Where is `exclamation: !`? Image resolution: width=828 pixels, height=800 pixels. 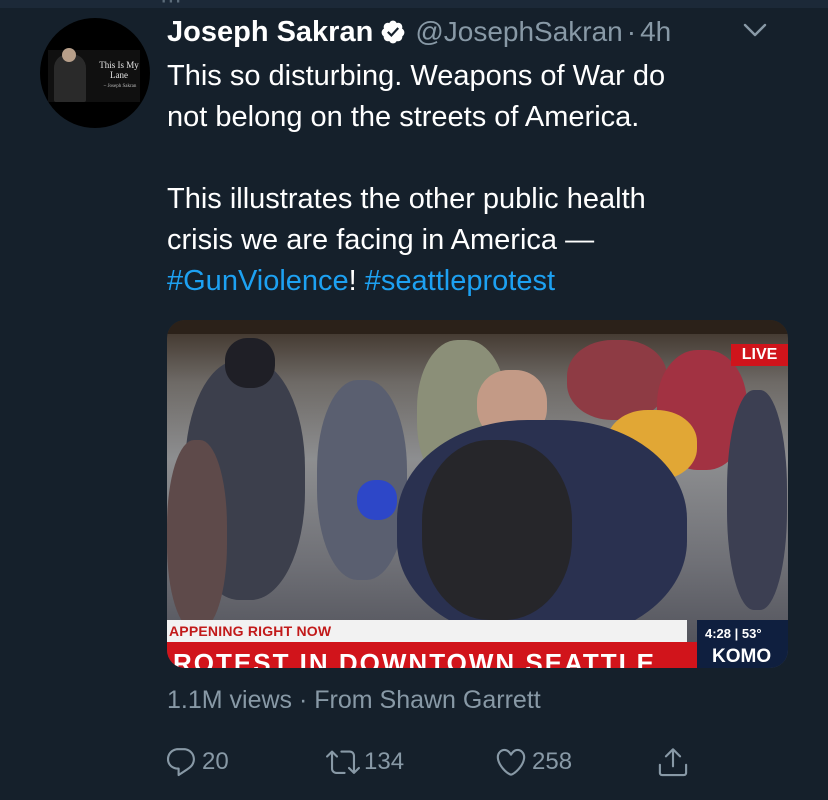 exclamation: ! is located at coordinates (352, 281).